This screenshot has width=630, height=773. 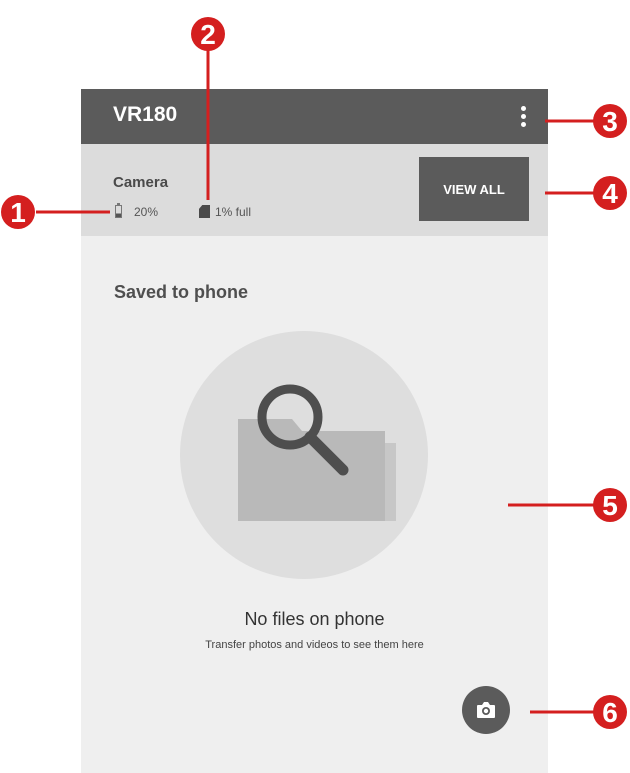 I want to click on callout-label-2: 2, so click(x=208, y=34).